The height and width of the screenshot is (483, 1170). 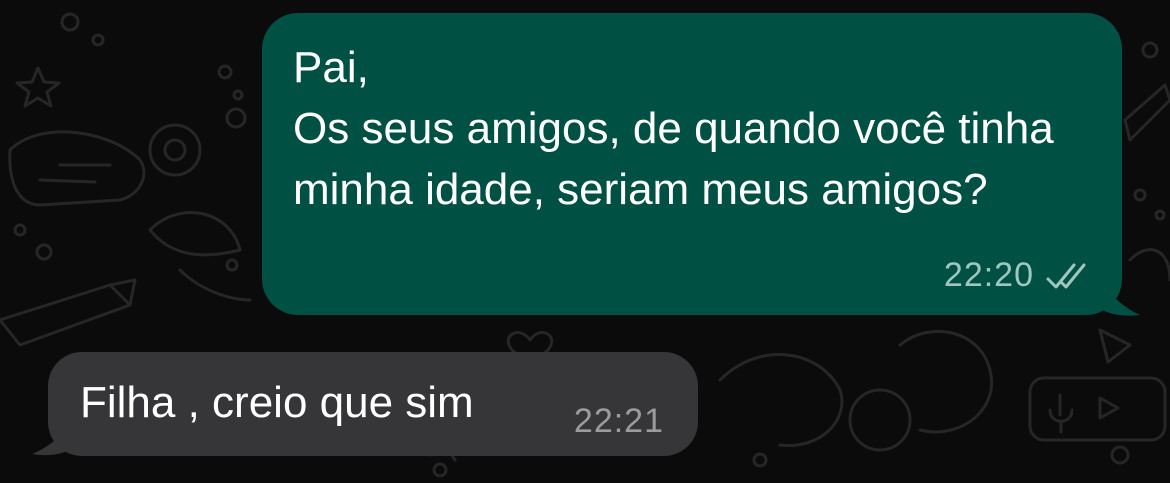 I want to click on incoming-message-bubble: Filha , creio que sim 22:21, so click(x=373, y=404).